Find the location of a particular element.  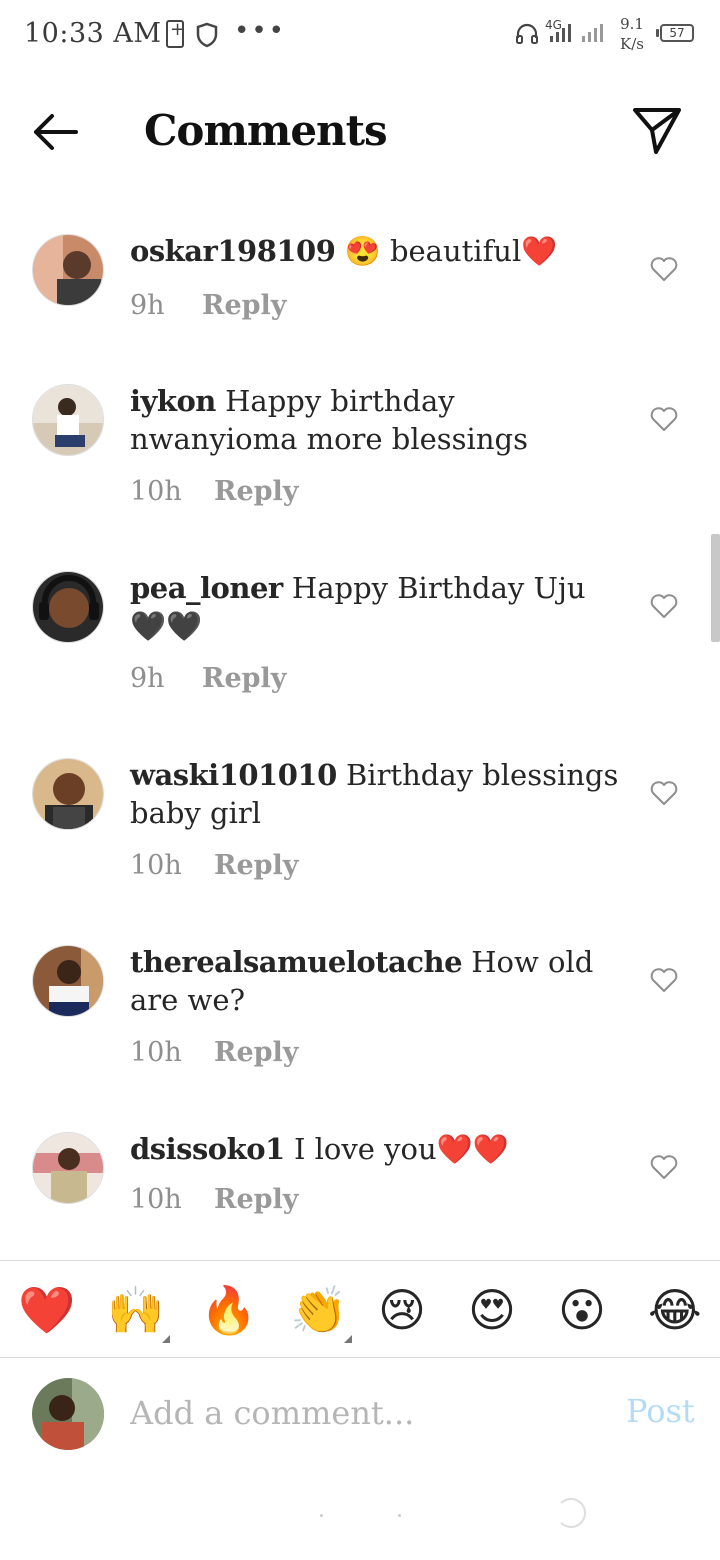

comment-message: I love you❤️❤️ is located at coordinates (396, 1149).